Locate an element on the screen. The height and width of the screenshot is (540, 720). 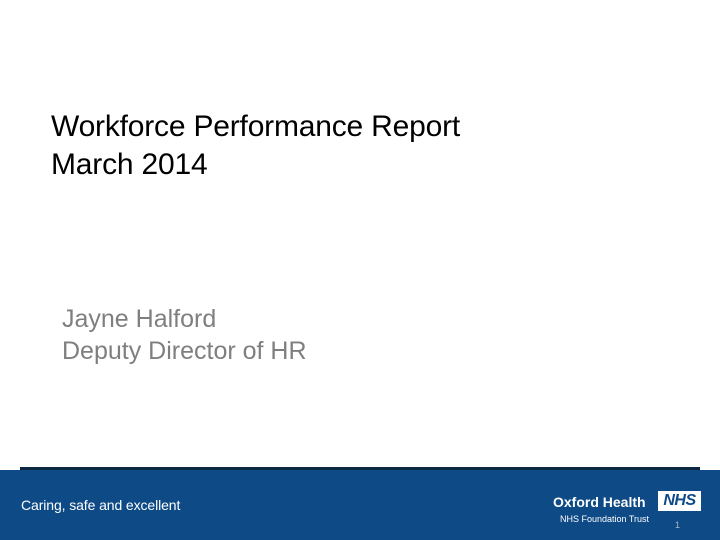
nhs-logo-text: NHS is located at coordinates (679, 500).